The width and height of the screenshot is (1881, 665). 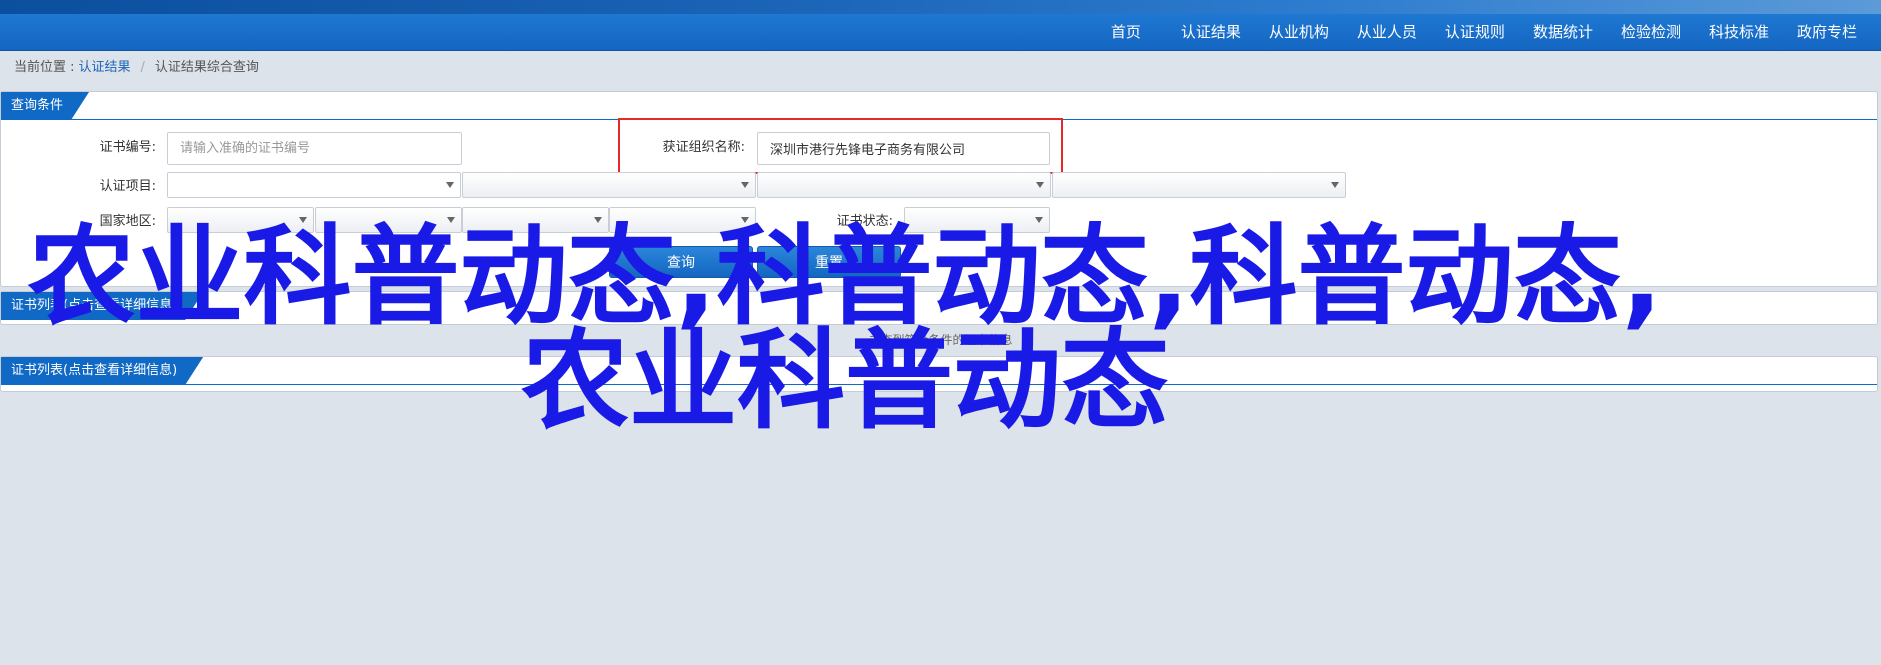 I want to click on empty-result-text: 未查到符合条件的证书信息, so click(x=940, y=340).